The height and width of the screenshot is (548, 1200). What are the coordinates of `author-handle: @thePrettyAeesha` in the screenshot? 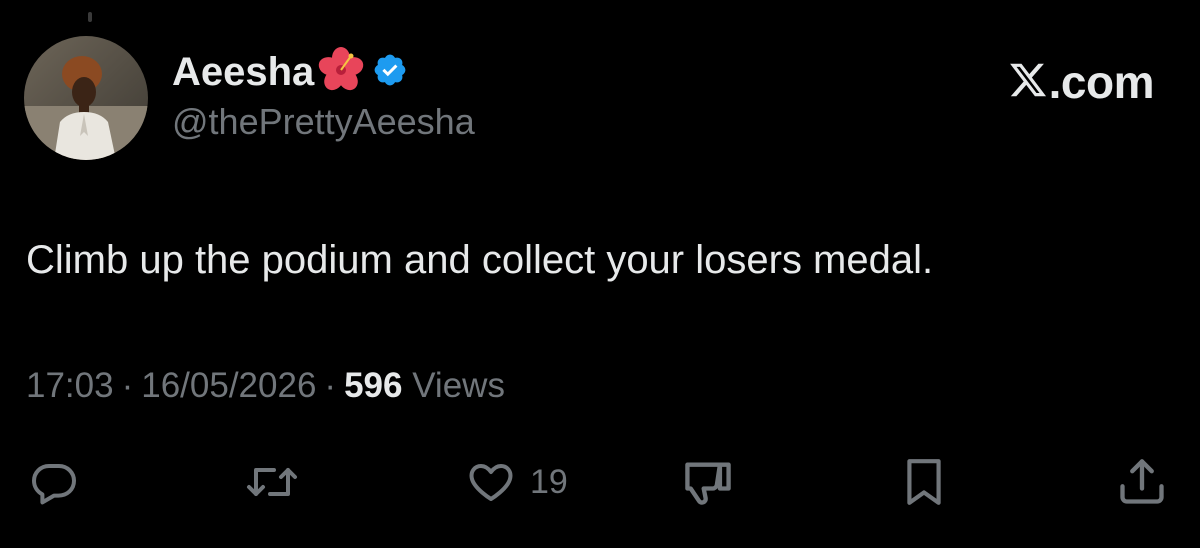 It's located at (323, 122).